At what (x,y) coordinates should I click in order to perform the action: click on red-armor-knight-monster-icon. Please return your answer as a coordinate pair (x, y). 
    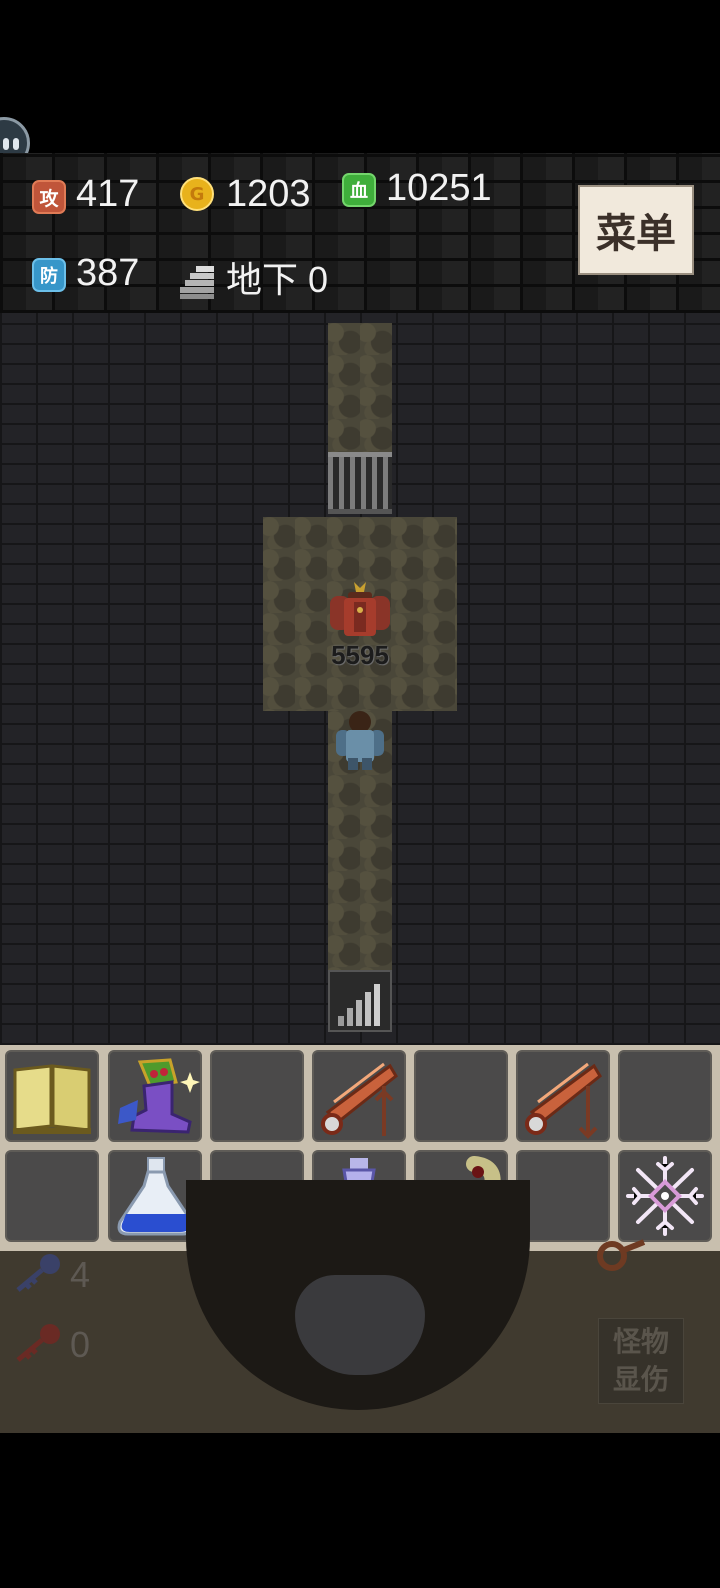
    Looking at the image, I should click on (360, 610).